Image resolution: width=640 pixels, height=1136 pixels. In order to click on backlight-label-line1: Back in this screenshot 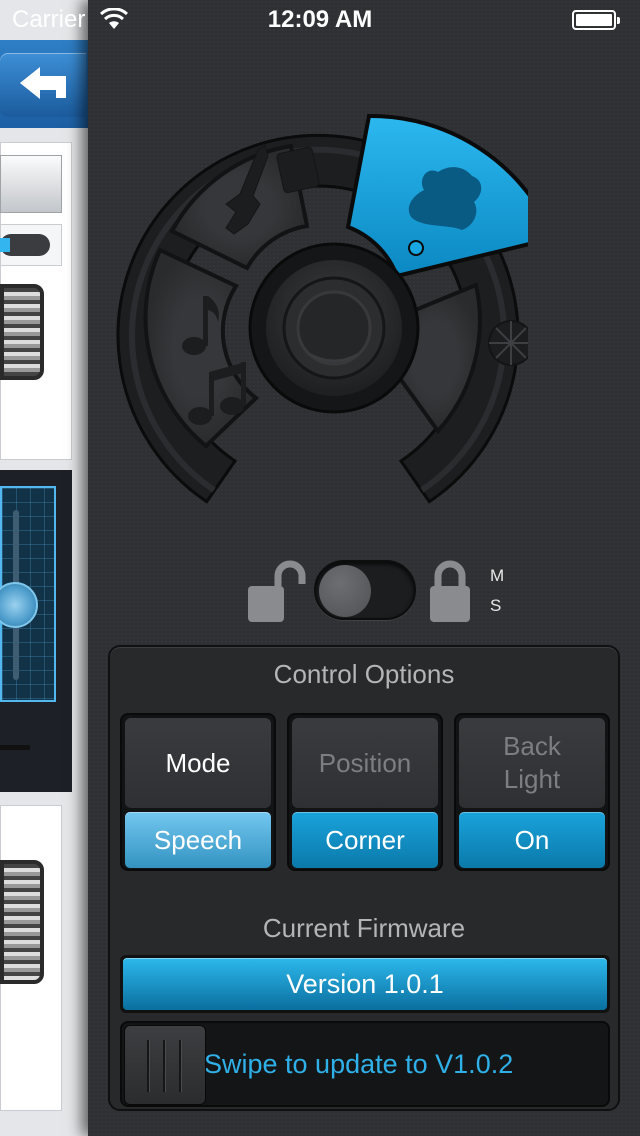, I will do `click(532, 746)`.